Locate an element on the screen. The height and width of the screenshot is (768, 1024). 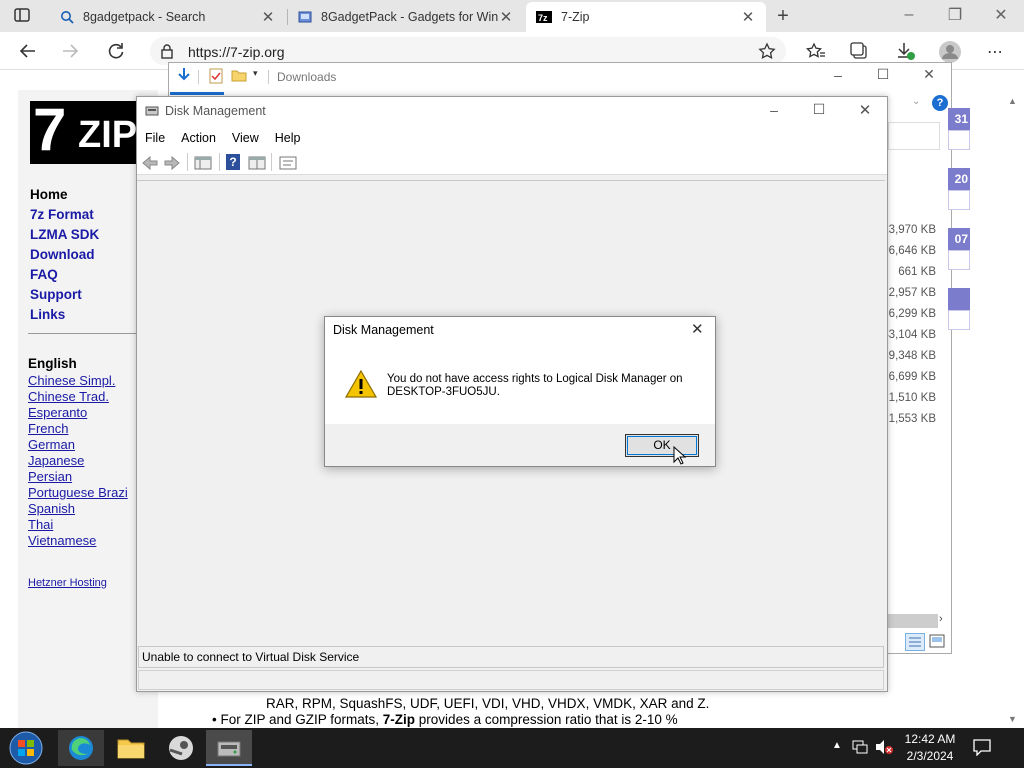
system-clock: 12:42 AM 2/3/2024 is located at coordinates (930, 748).